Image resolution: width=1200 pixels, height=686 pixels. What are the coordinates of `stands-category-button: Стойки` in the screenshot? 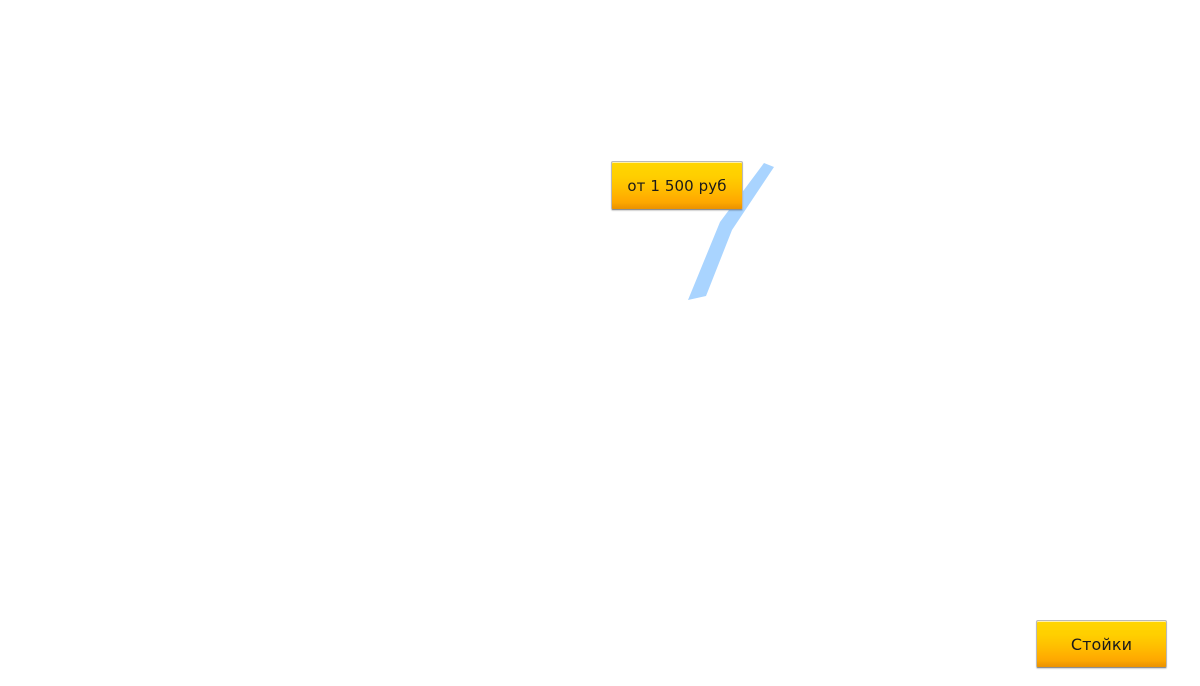 It's located at (1101, 644).